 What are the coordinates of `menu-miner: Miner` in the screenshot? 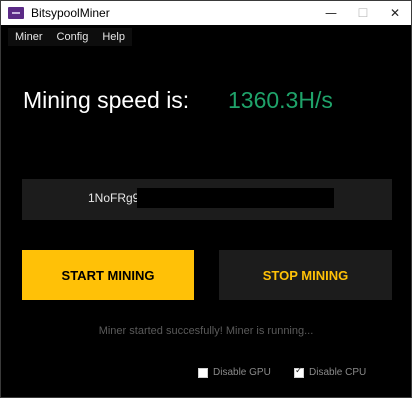 It's located at (29, 37).